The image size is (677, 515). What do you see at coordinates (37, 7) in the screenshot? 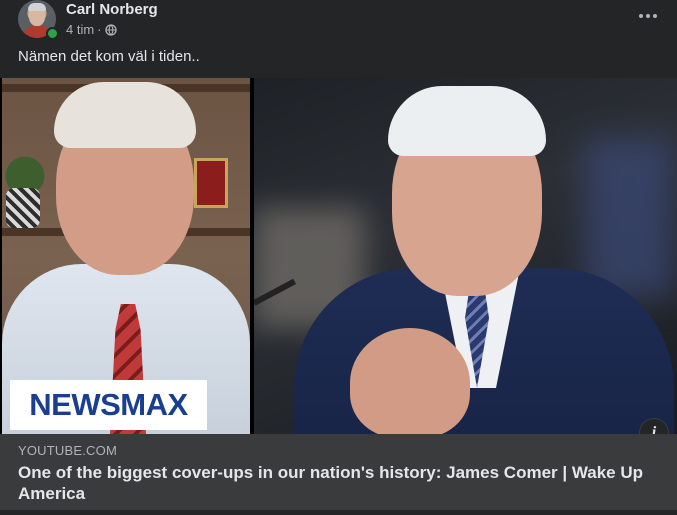
I see `avatar-hair` at bounding box center [37, 7].